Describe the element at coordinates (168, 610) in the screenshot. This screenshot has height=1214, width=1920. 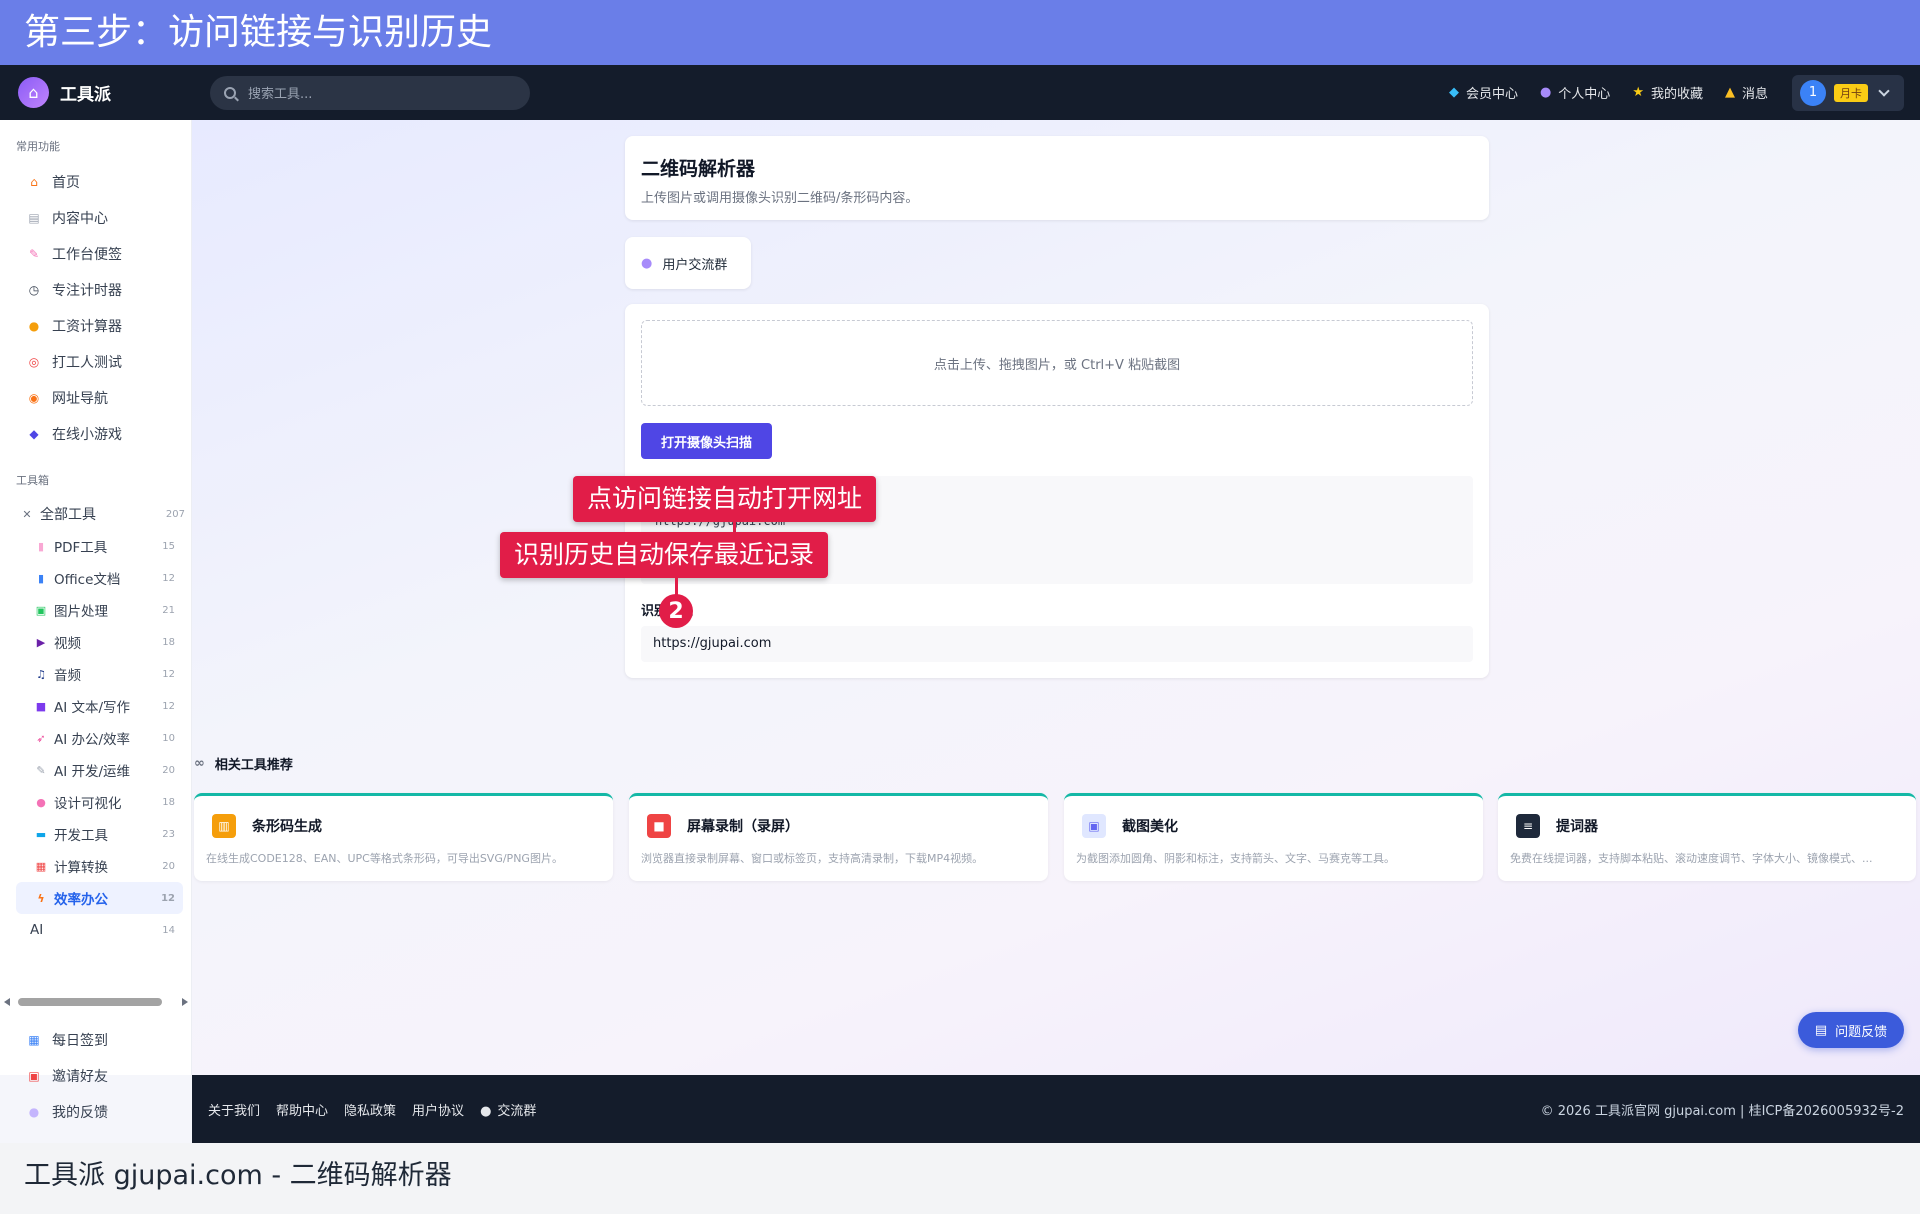
I see `tool-count: 21` at that location.